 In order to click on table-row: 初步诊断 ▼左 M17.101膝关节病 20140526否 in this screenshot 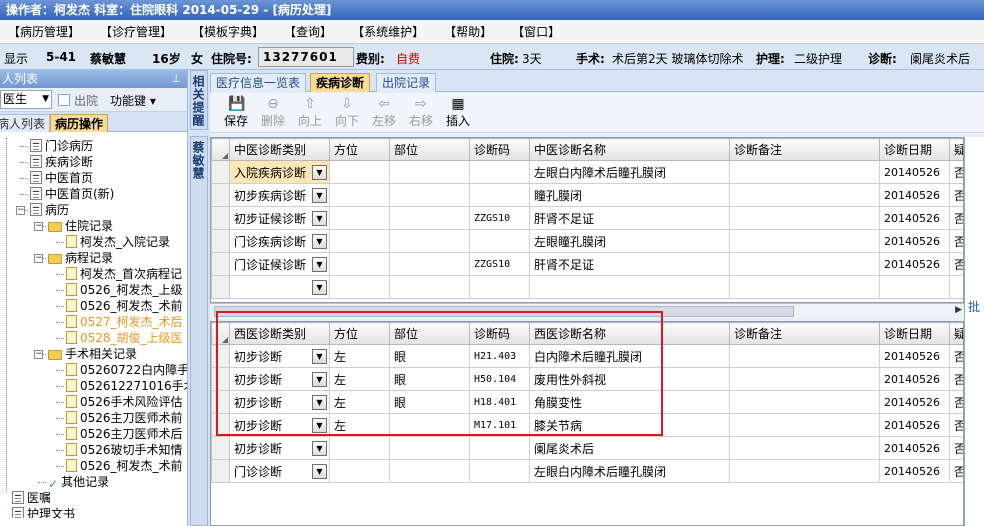, I will do `click(587, 425)`.